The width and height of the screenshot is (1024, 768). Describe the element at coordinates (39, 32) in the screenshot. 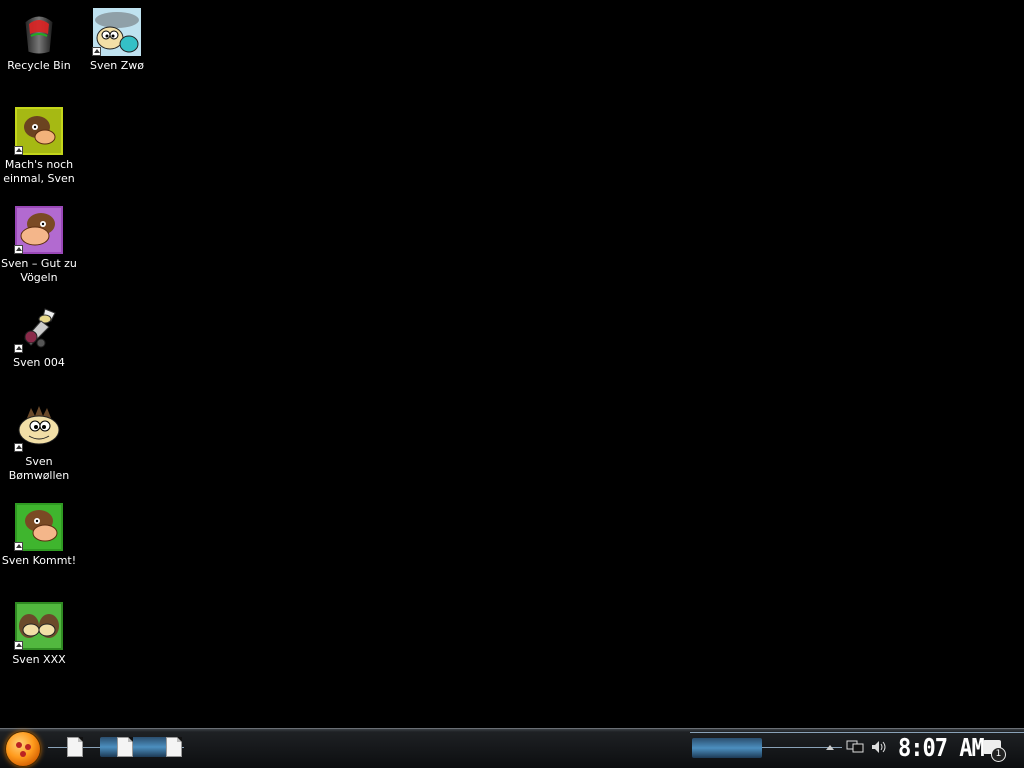

I see `recycle-bin-icon` at that location.